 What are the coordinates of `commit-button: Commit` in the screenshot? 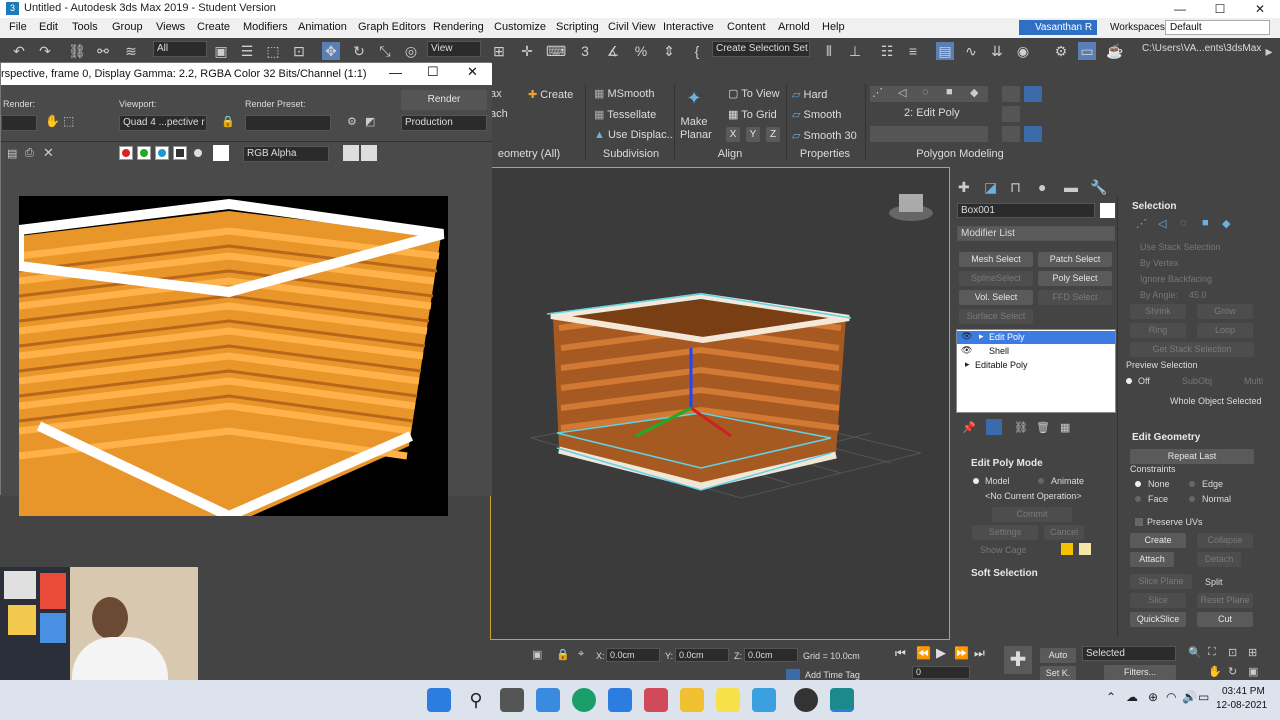 It's located at (1032, 514).